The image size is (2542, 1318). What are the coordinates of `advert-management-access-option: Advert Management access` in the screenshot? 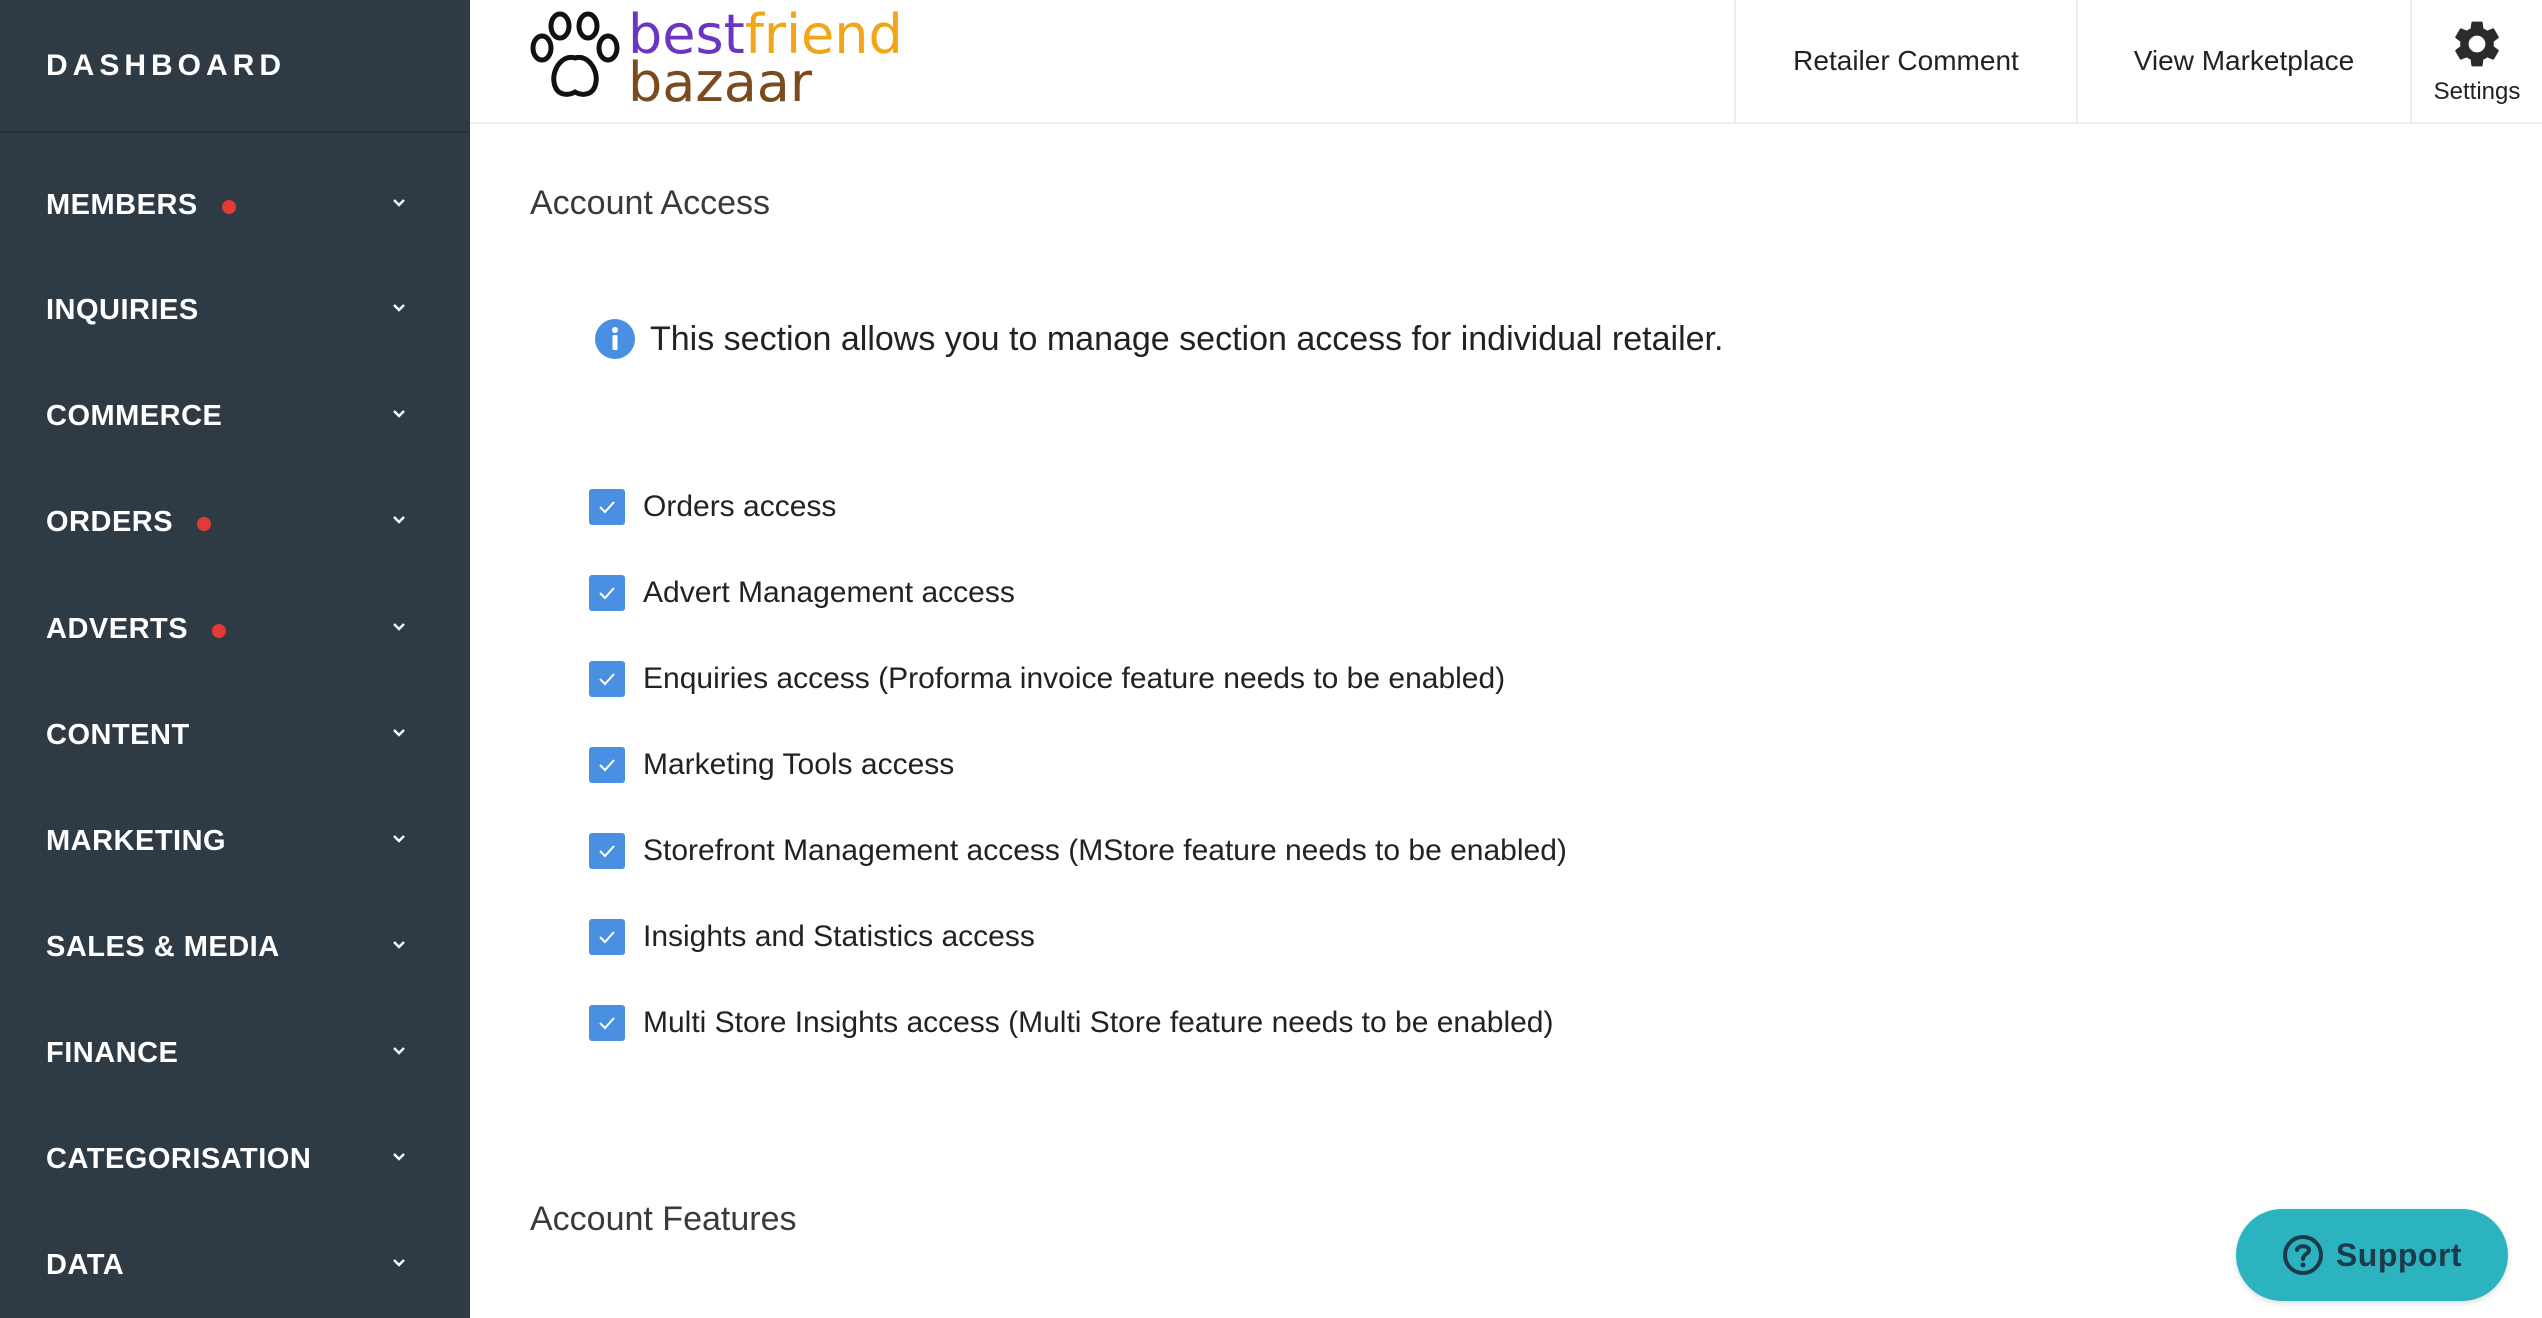 It's located at (802, 593).